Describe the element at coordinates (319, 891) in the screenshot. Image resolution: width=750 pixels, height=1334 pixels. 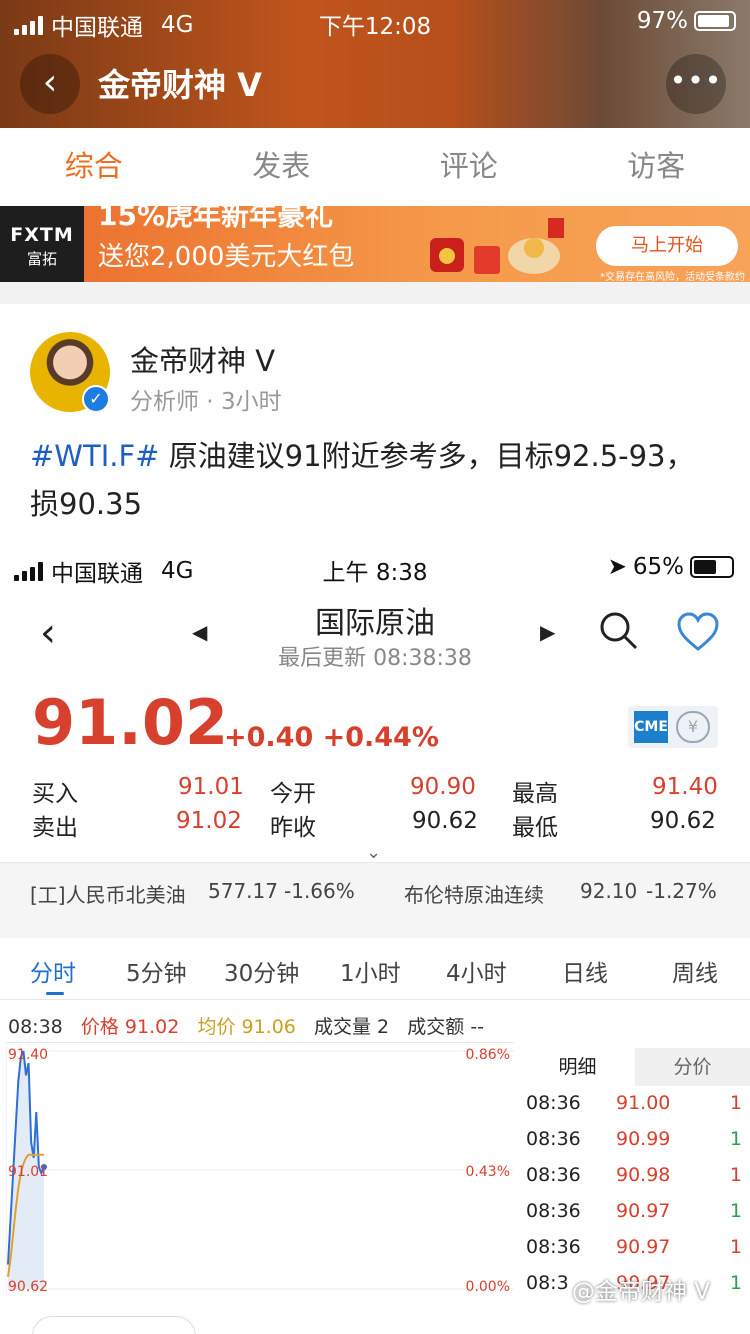
I see `related-item-change: -1.66%` at that location.